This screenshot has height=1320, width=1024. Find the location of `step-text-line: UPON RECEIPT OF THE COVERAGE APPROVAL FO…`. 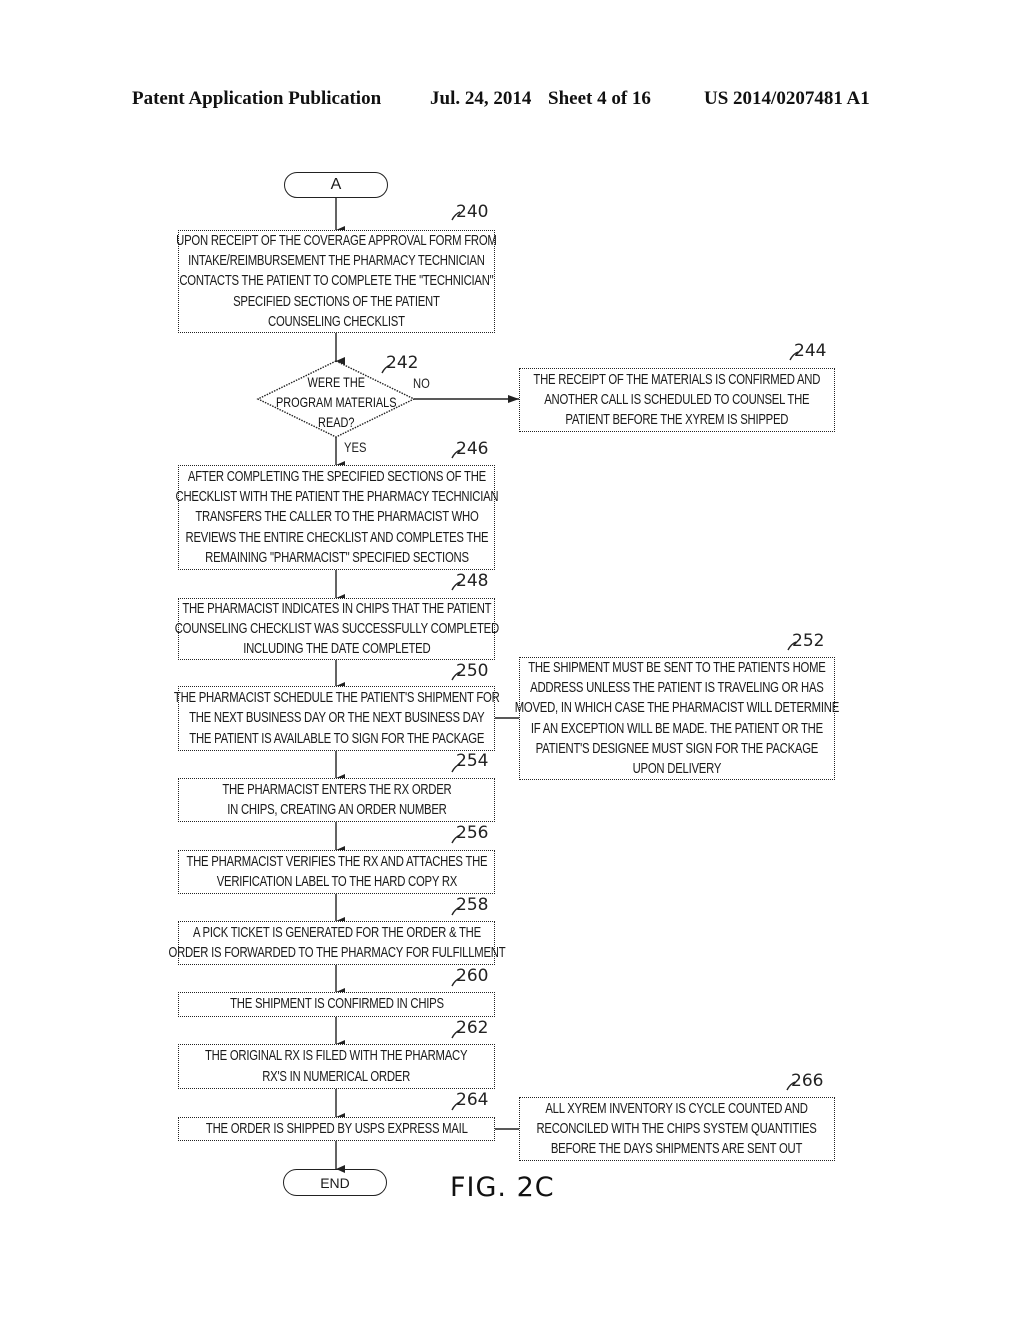

step-text-line: UPON RECEIPT OF THE COVERAGE APPROVAL FO… is located at coordinates (336, 240).